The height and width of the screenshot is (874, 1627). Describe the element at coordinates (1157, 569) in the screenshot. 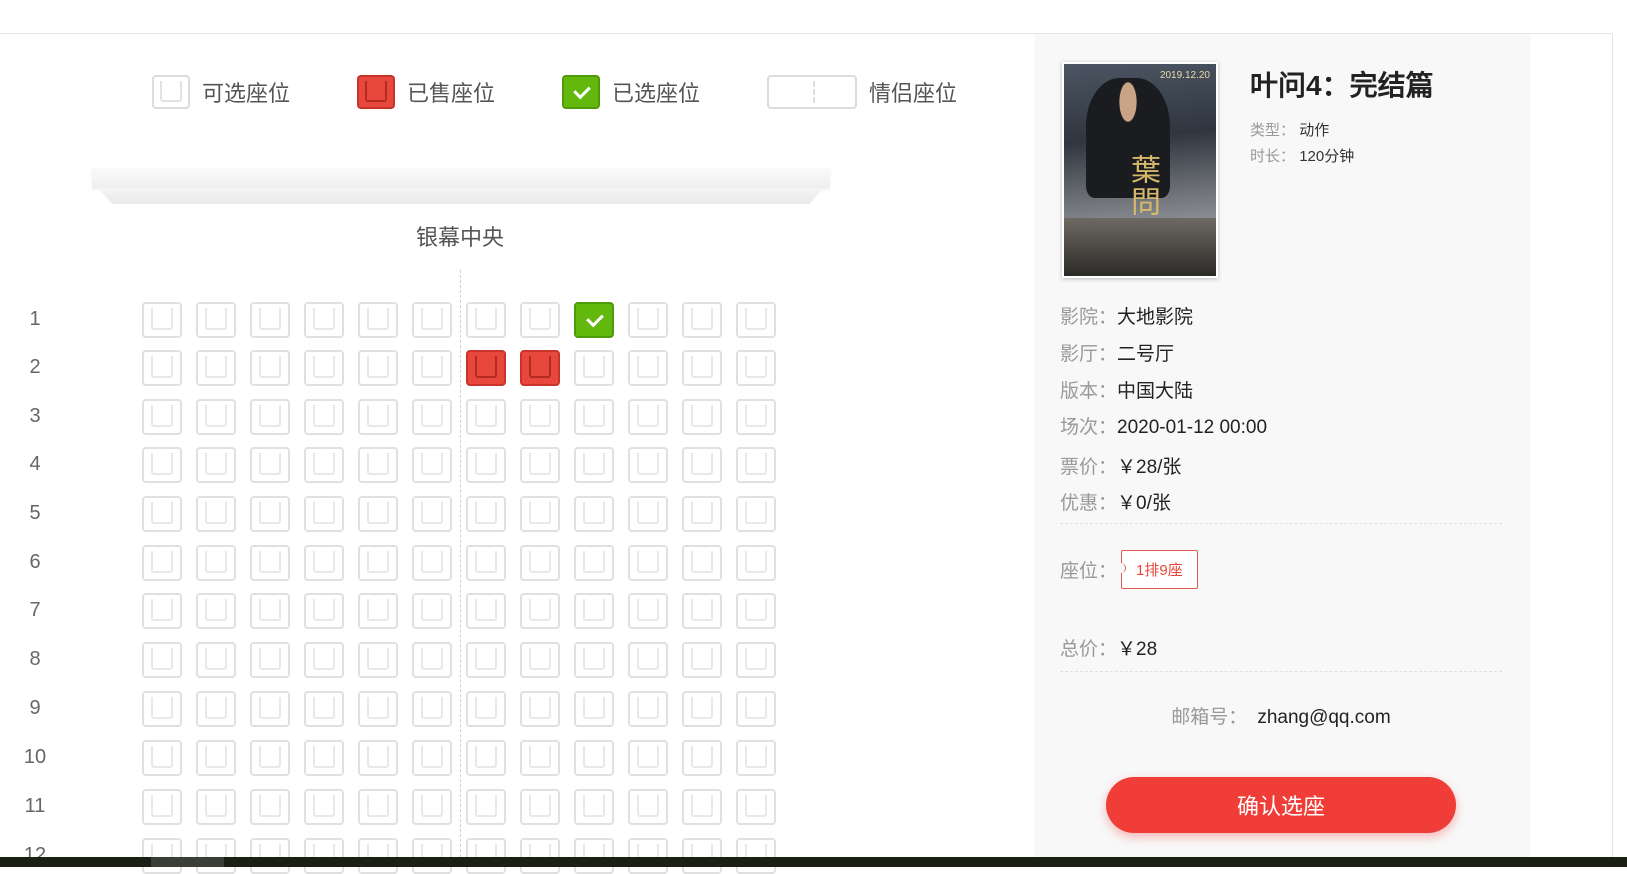

I see `selected-seat-tag: 1排9座` at that location.